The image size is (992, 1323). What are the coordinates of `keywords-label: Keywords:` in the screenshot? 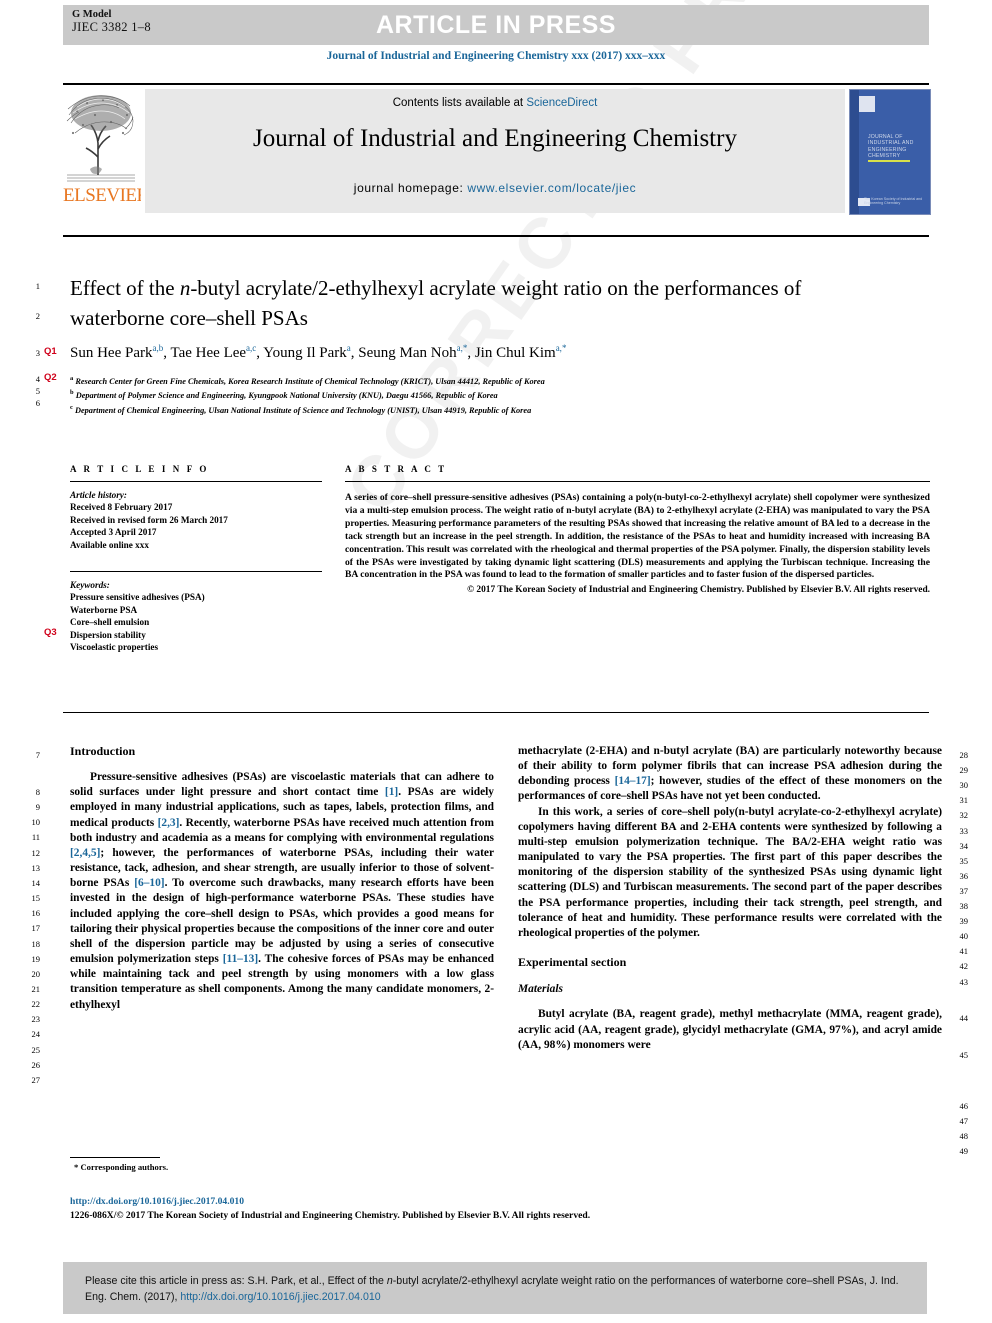 It's located at (90, 585).